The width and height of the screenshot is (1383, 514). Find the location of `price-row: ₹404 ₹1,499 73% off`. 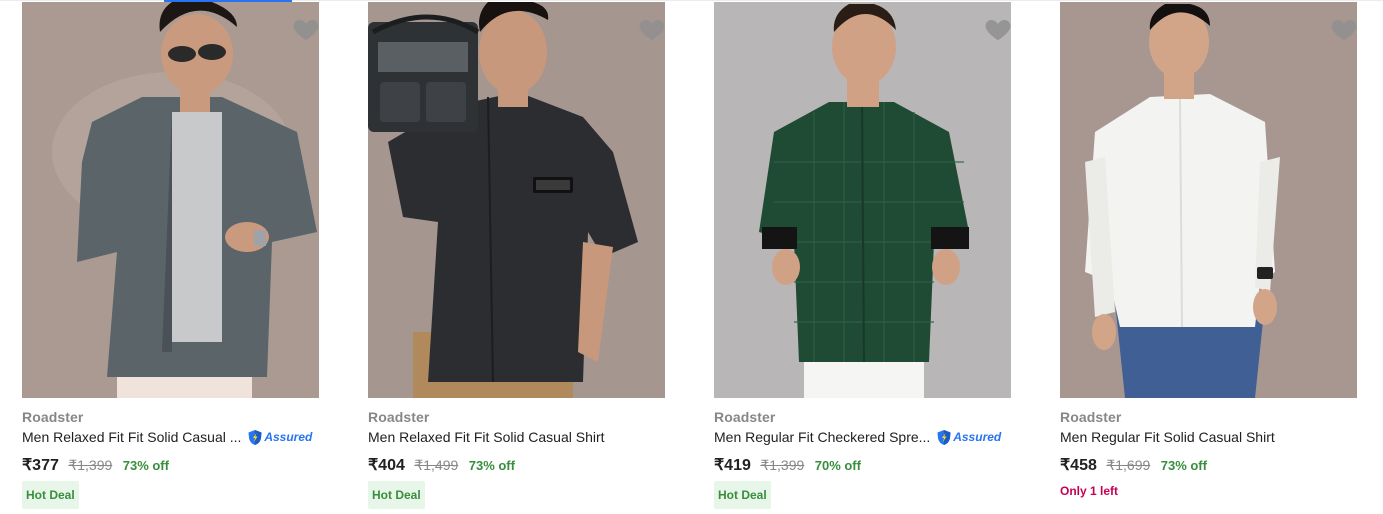

price-row: ₹404 ₹1,499 73% off is located at coordinates (441, 465).